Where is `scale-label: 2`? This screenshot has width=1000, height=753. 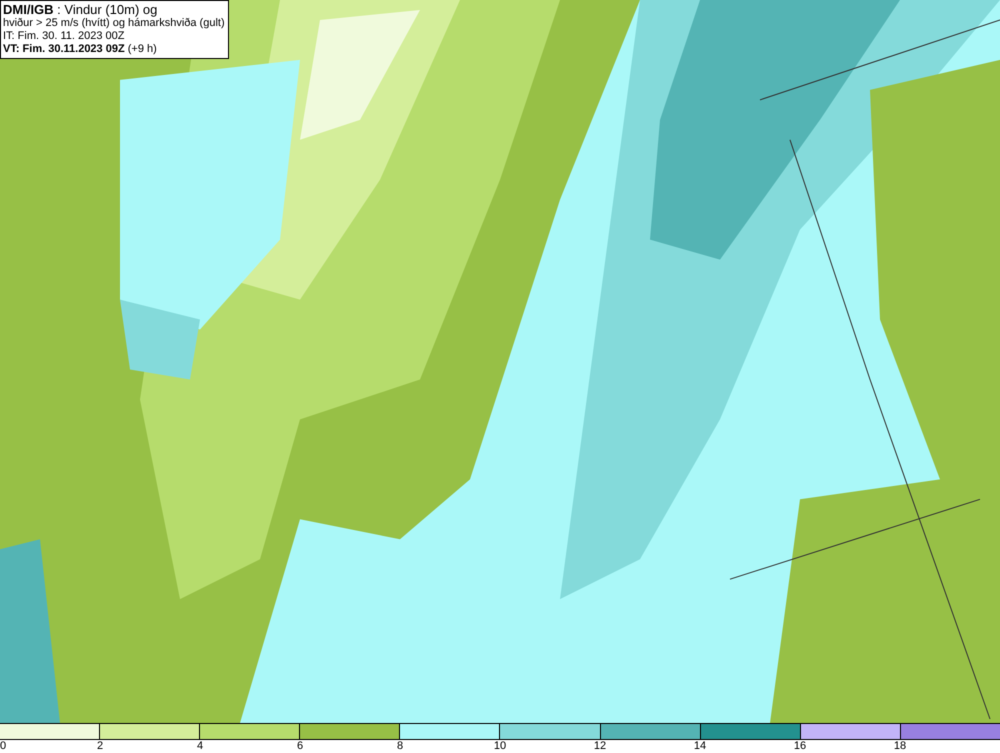
scale-label: 2 is located at coordinates (100, 746).